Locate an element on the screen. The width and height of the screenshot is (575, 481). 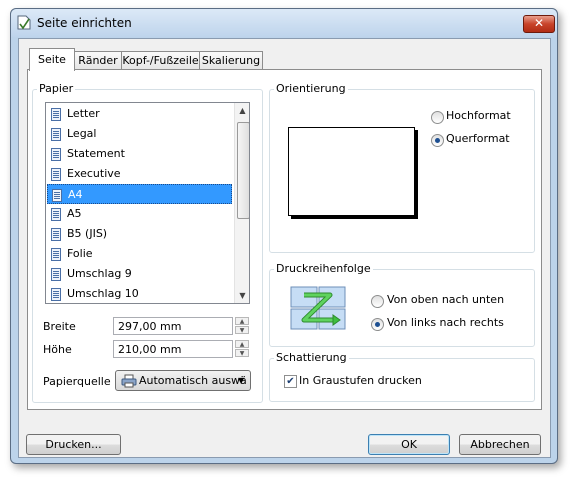
height-field: 210,00 mm is located at coordinates (173, 349).